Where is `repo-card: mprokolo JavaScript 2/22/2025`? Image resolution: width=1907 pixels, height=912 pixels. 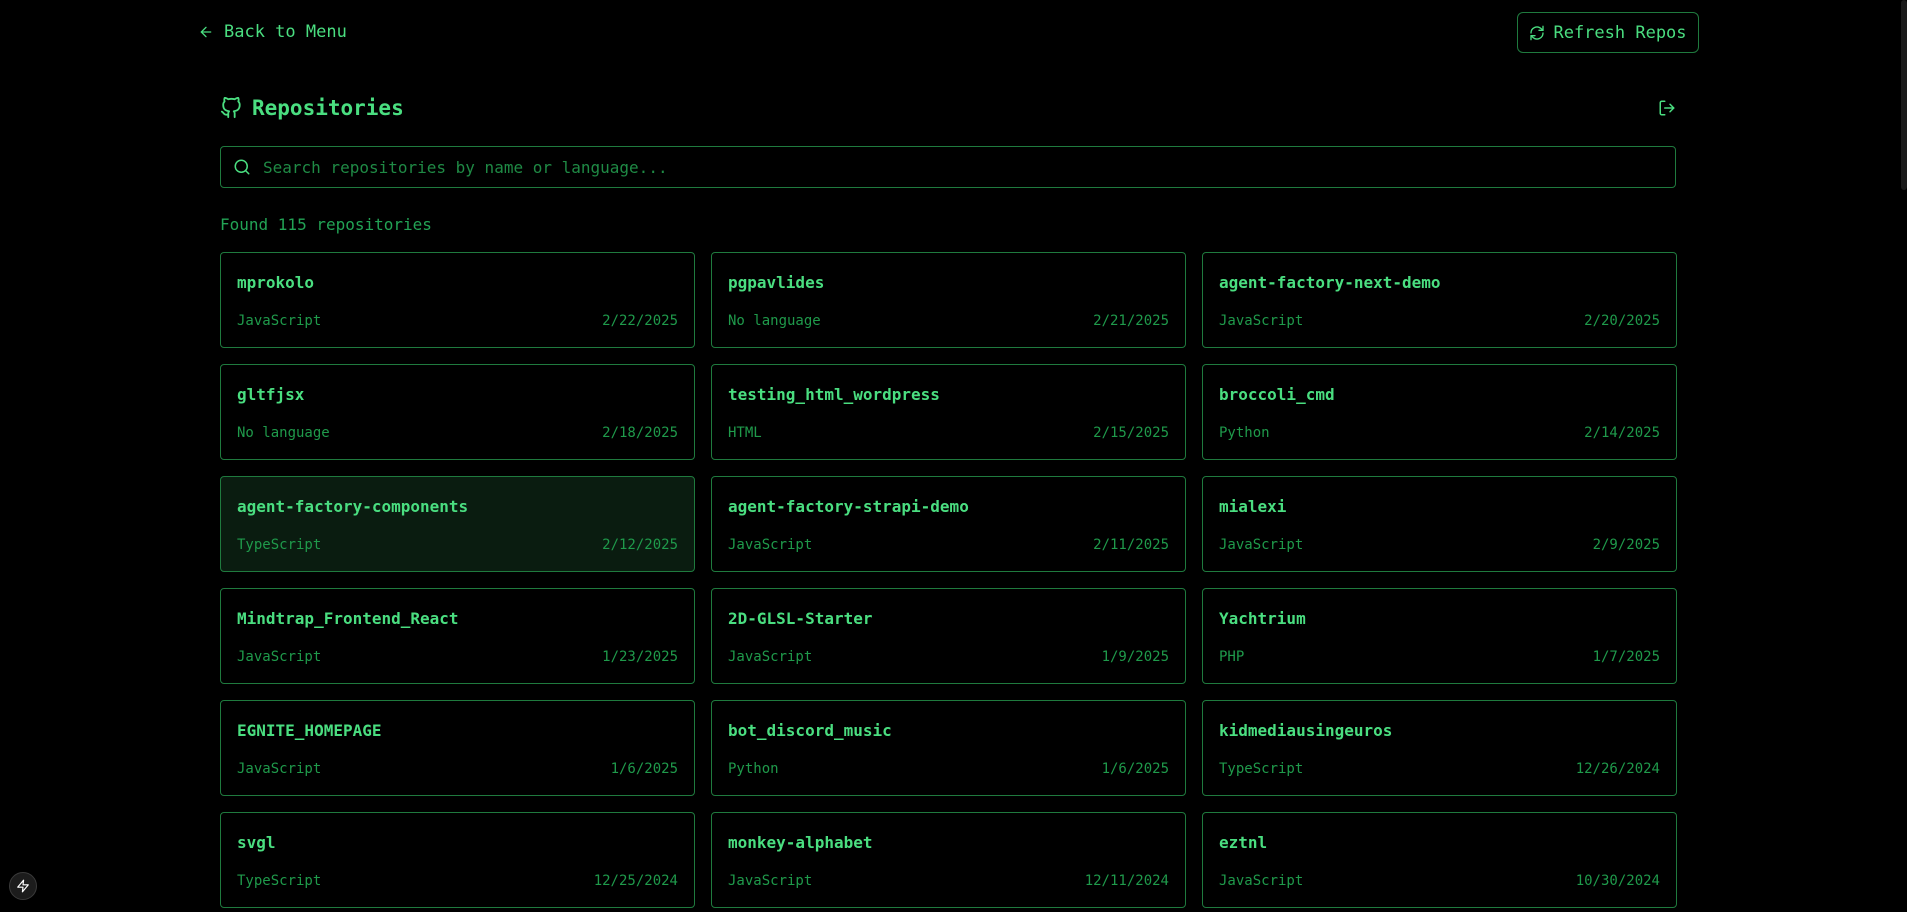 repo-card: mprokolo JavaScript 2/22/2025 is located at coordinates (457, 300).